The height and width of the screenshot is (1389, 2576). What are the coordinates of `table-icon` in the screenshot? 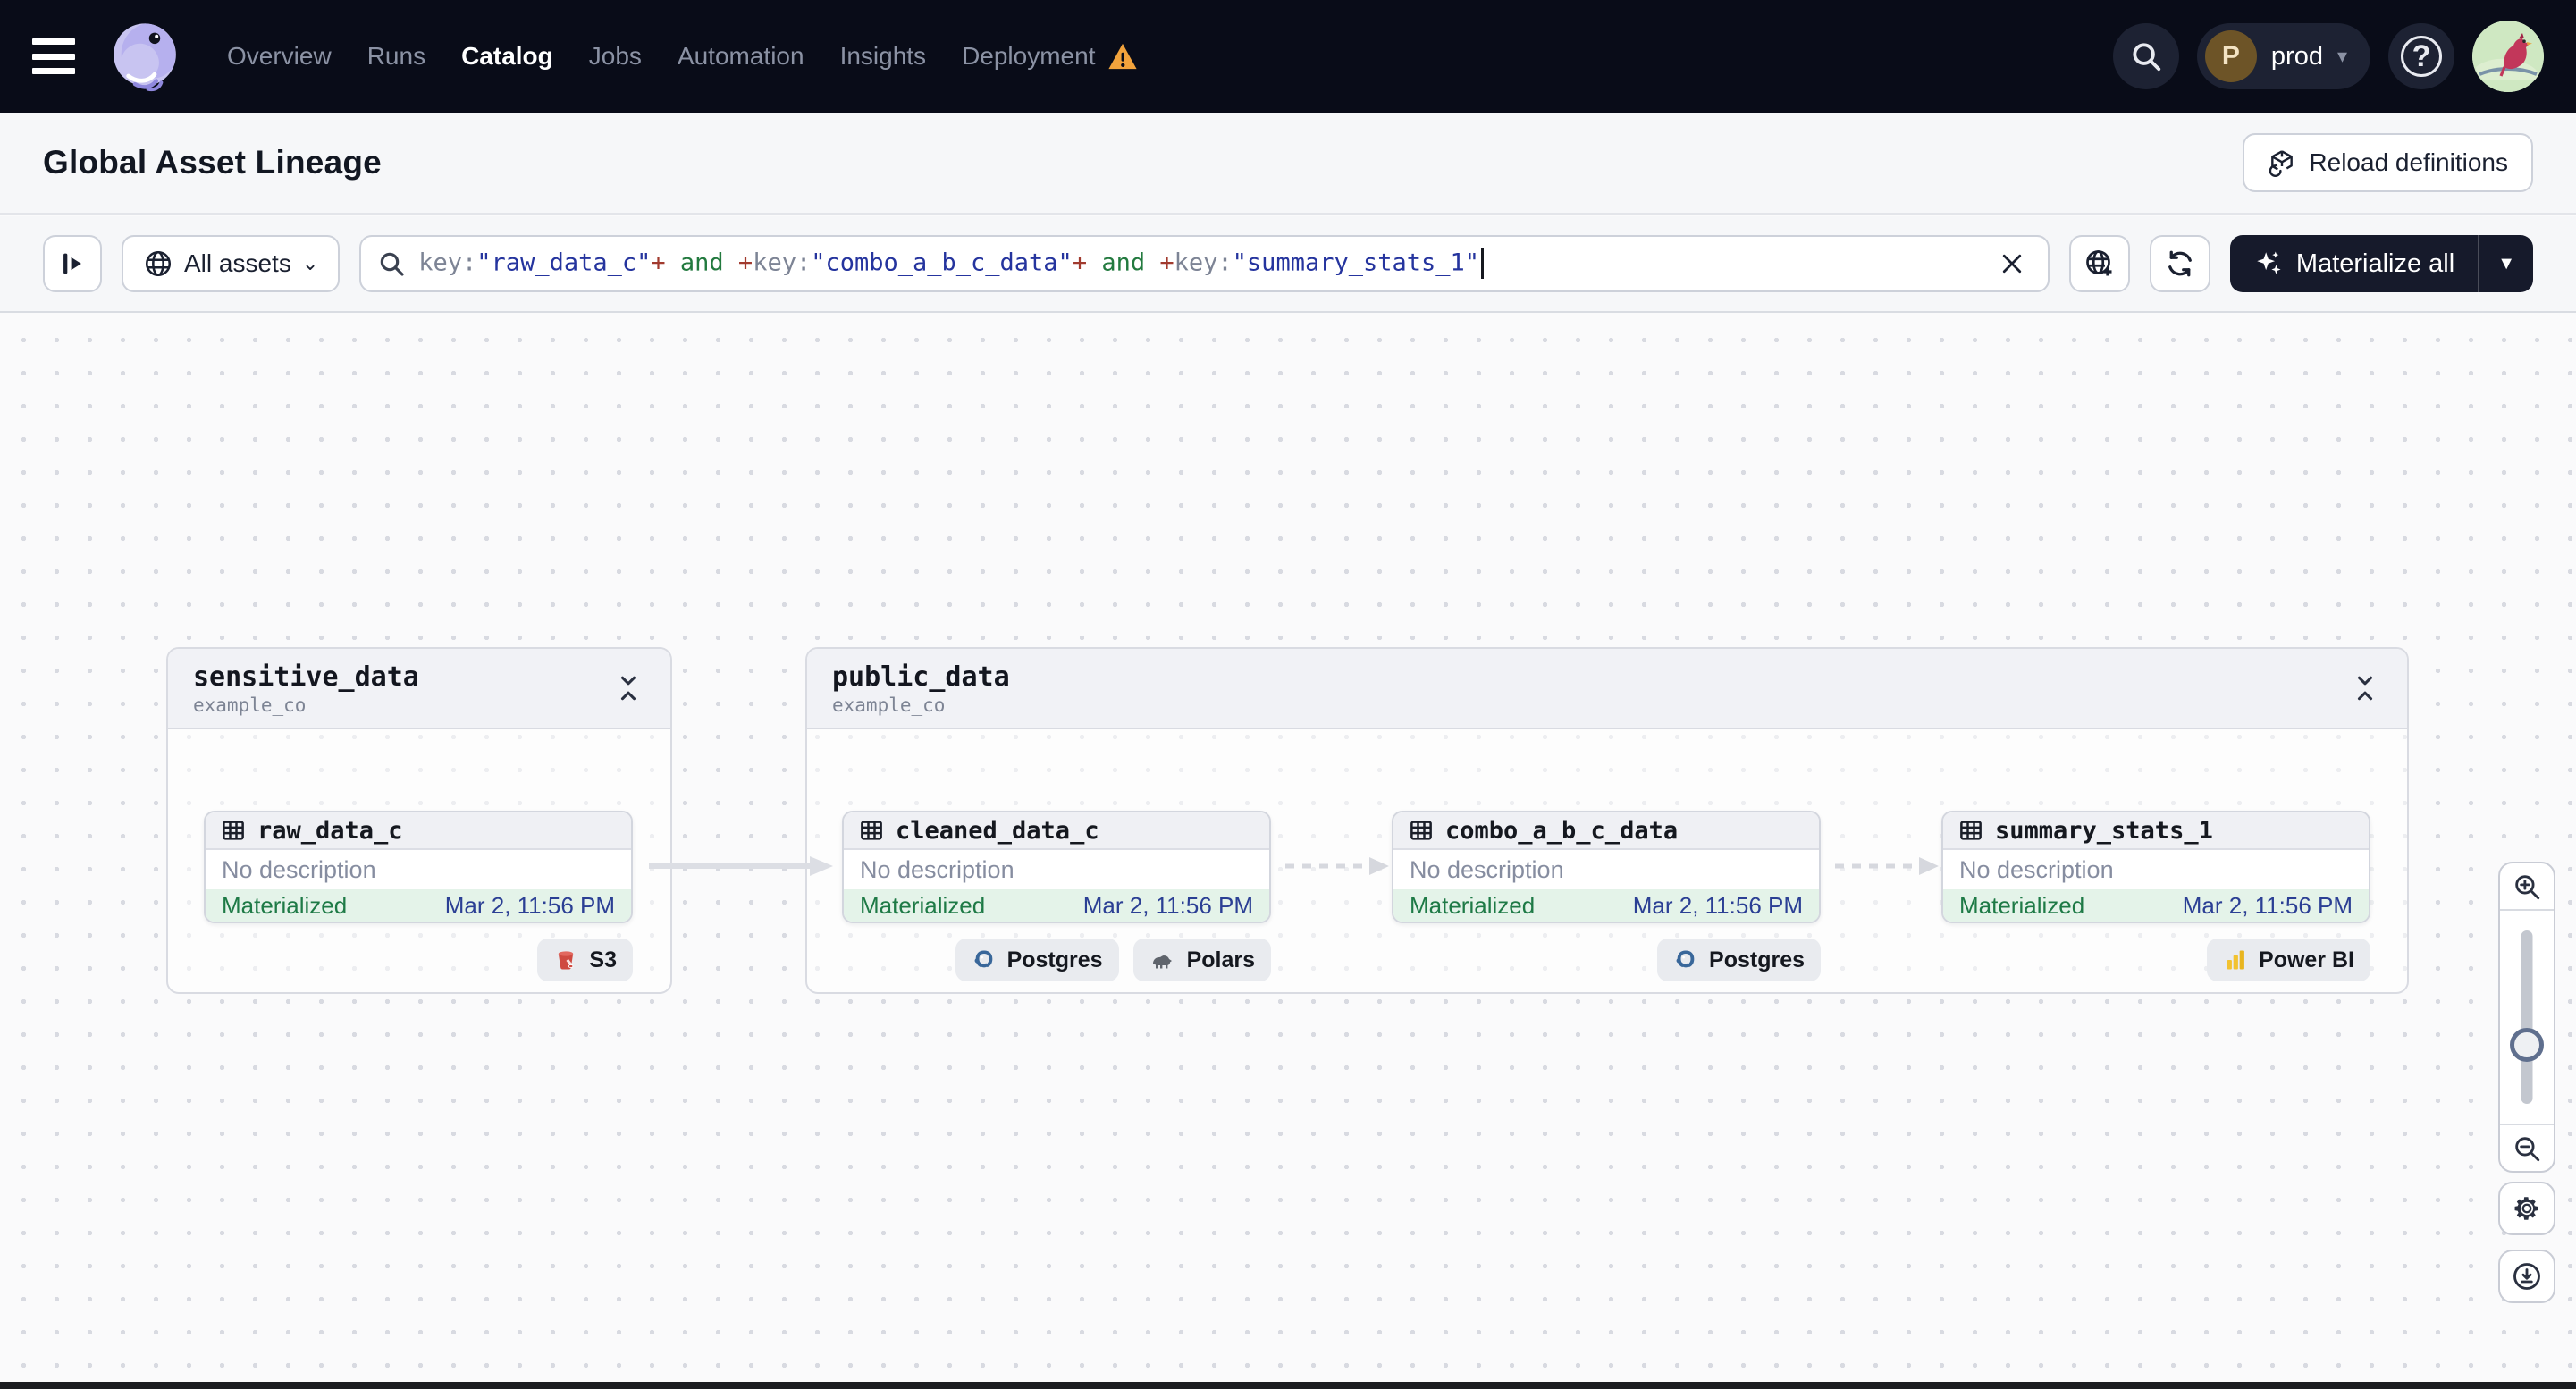 It's located at (872, 830).